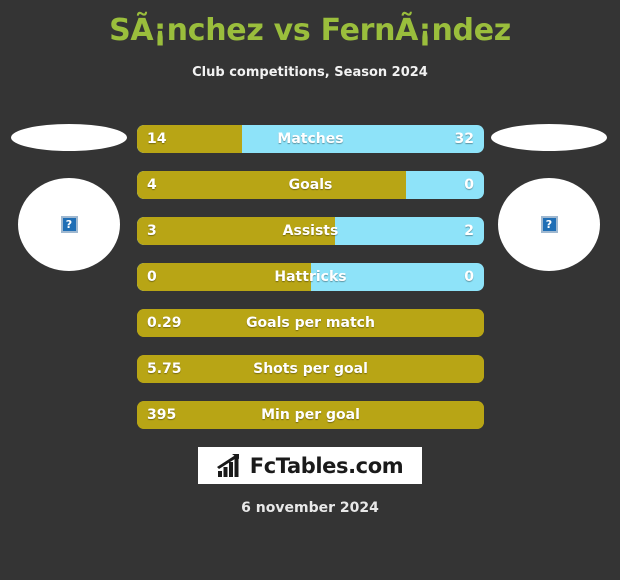  I want to click on stat-label: Matches, so click(310, 139).